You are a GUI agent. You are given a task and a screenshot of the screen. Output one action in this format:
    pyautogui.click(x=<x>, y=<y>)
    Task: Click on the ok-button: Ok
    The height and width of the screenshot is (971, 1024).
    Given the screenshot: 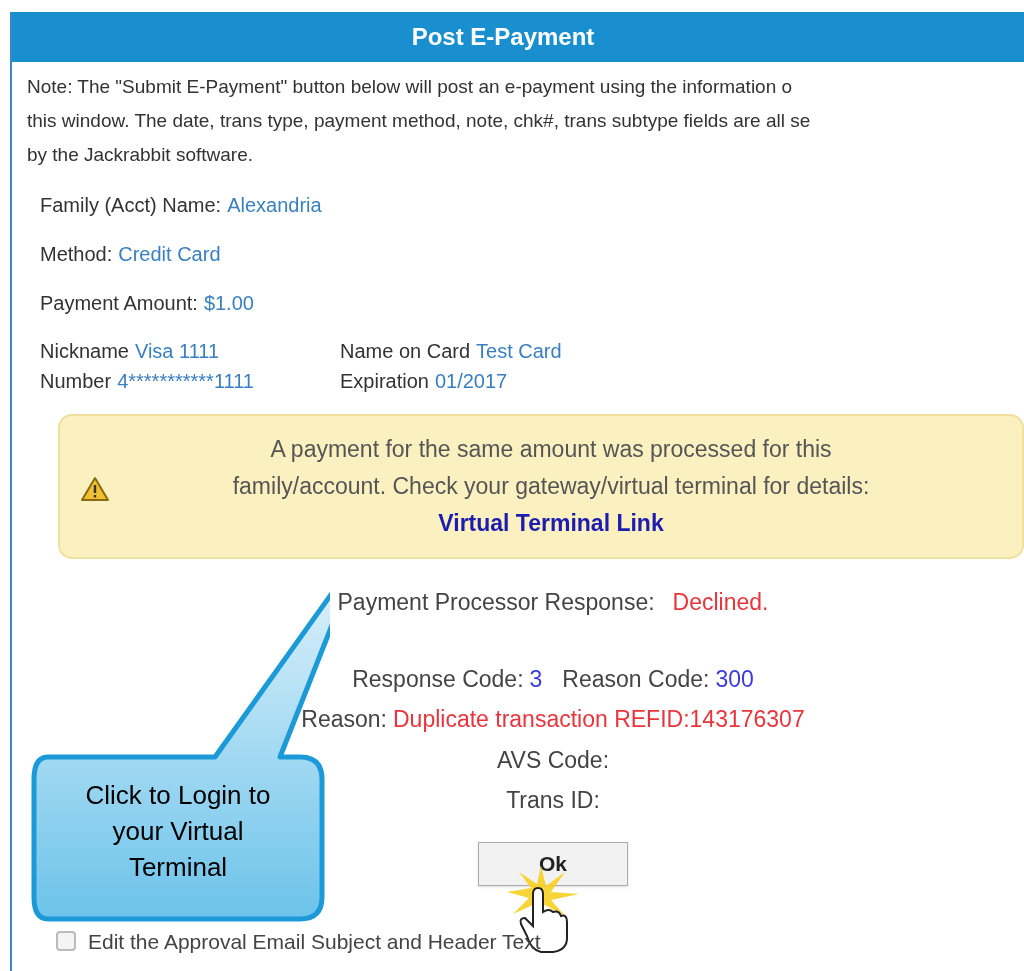 What is the action you would take?
    pyautogui.click(x=553, y=863)
    